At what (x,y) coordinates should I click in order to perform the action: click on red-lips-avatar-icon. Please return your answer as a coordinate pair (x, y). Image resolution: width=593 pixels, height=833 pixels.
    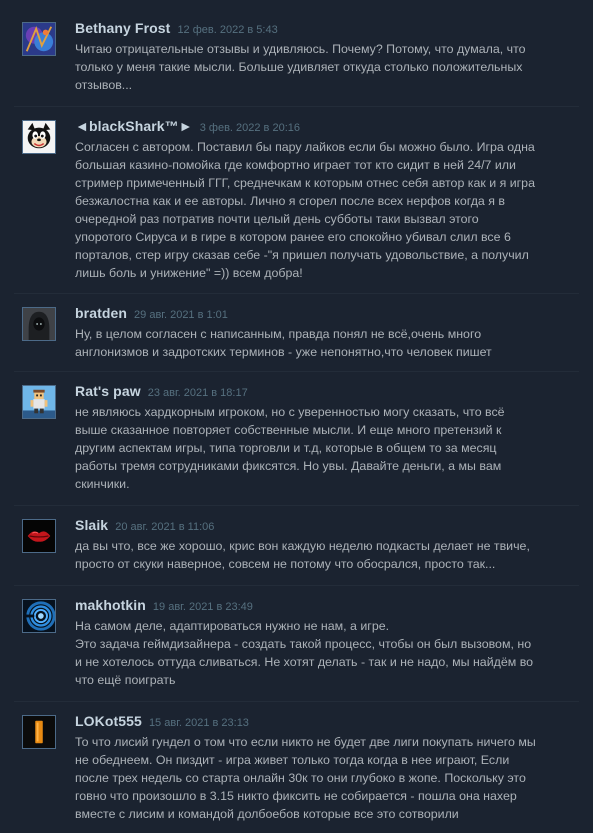
    Looking at the image, I should click on (39, 536).